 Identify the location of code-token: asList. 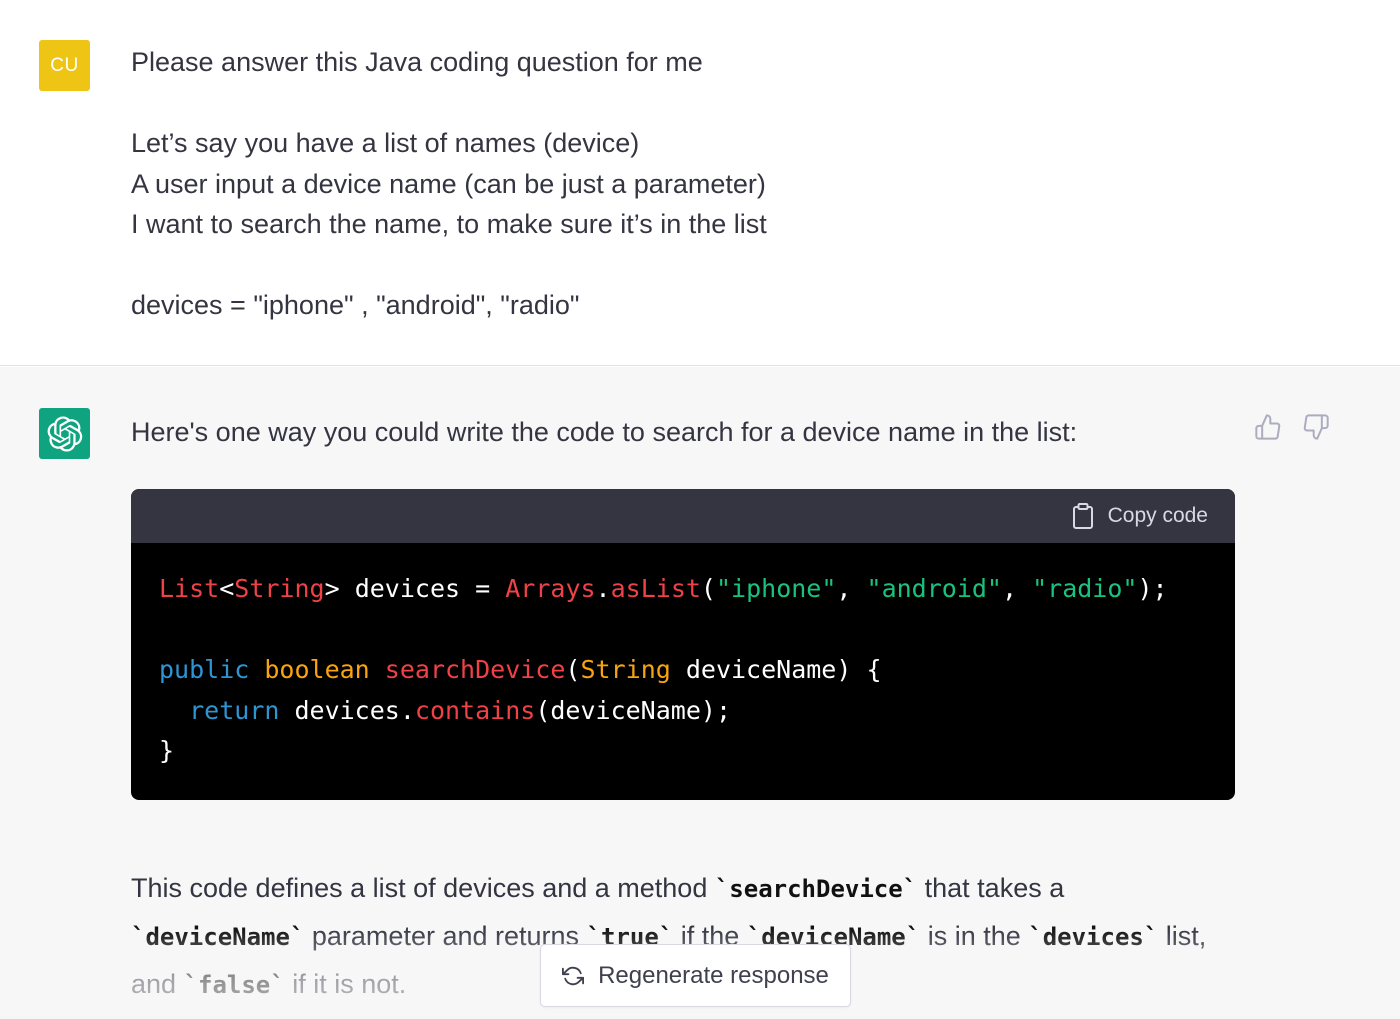
(655, 588).